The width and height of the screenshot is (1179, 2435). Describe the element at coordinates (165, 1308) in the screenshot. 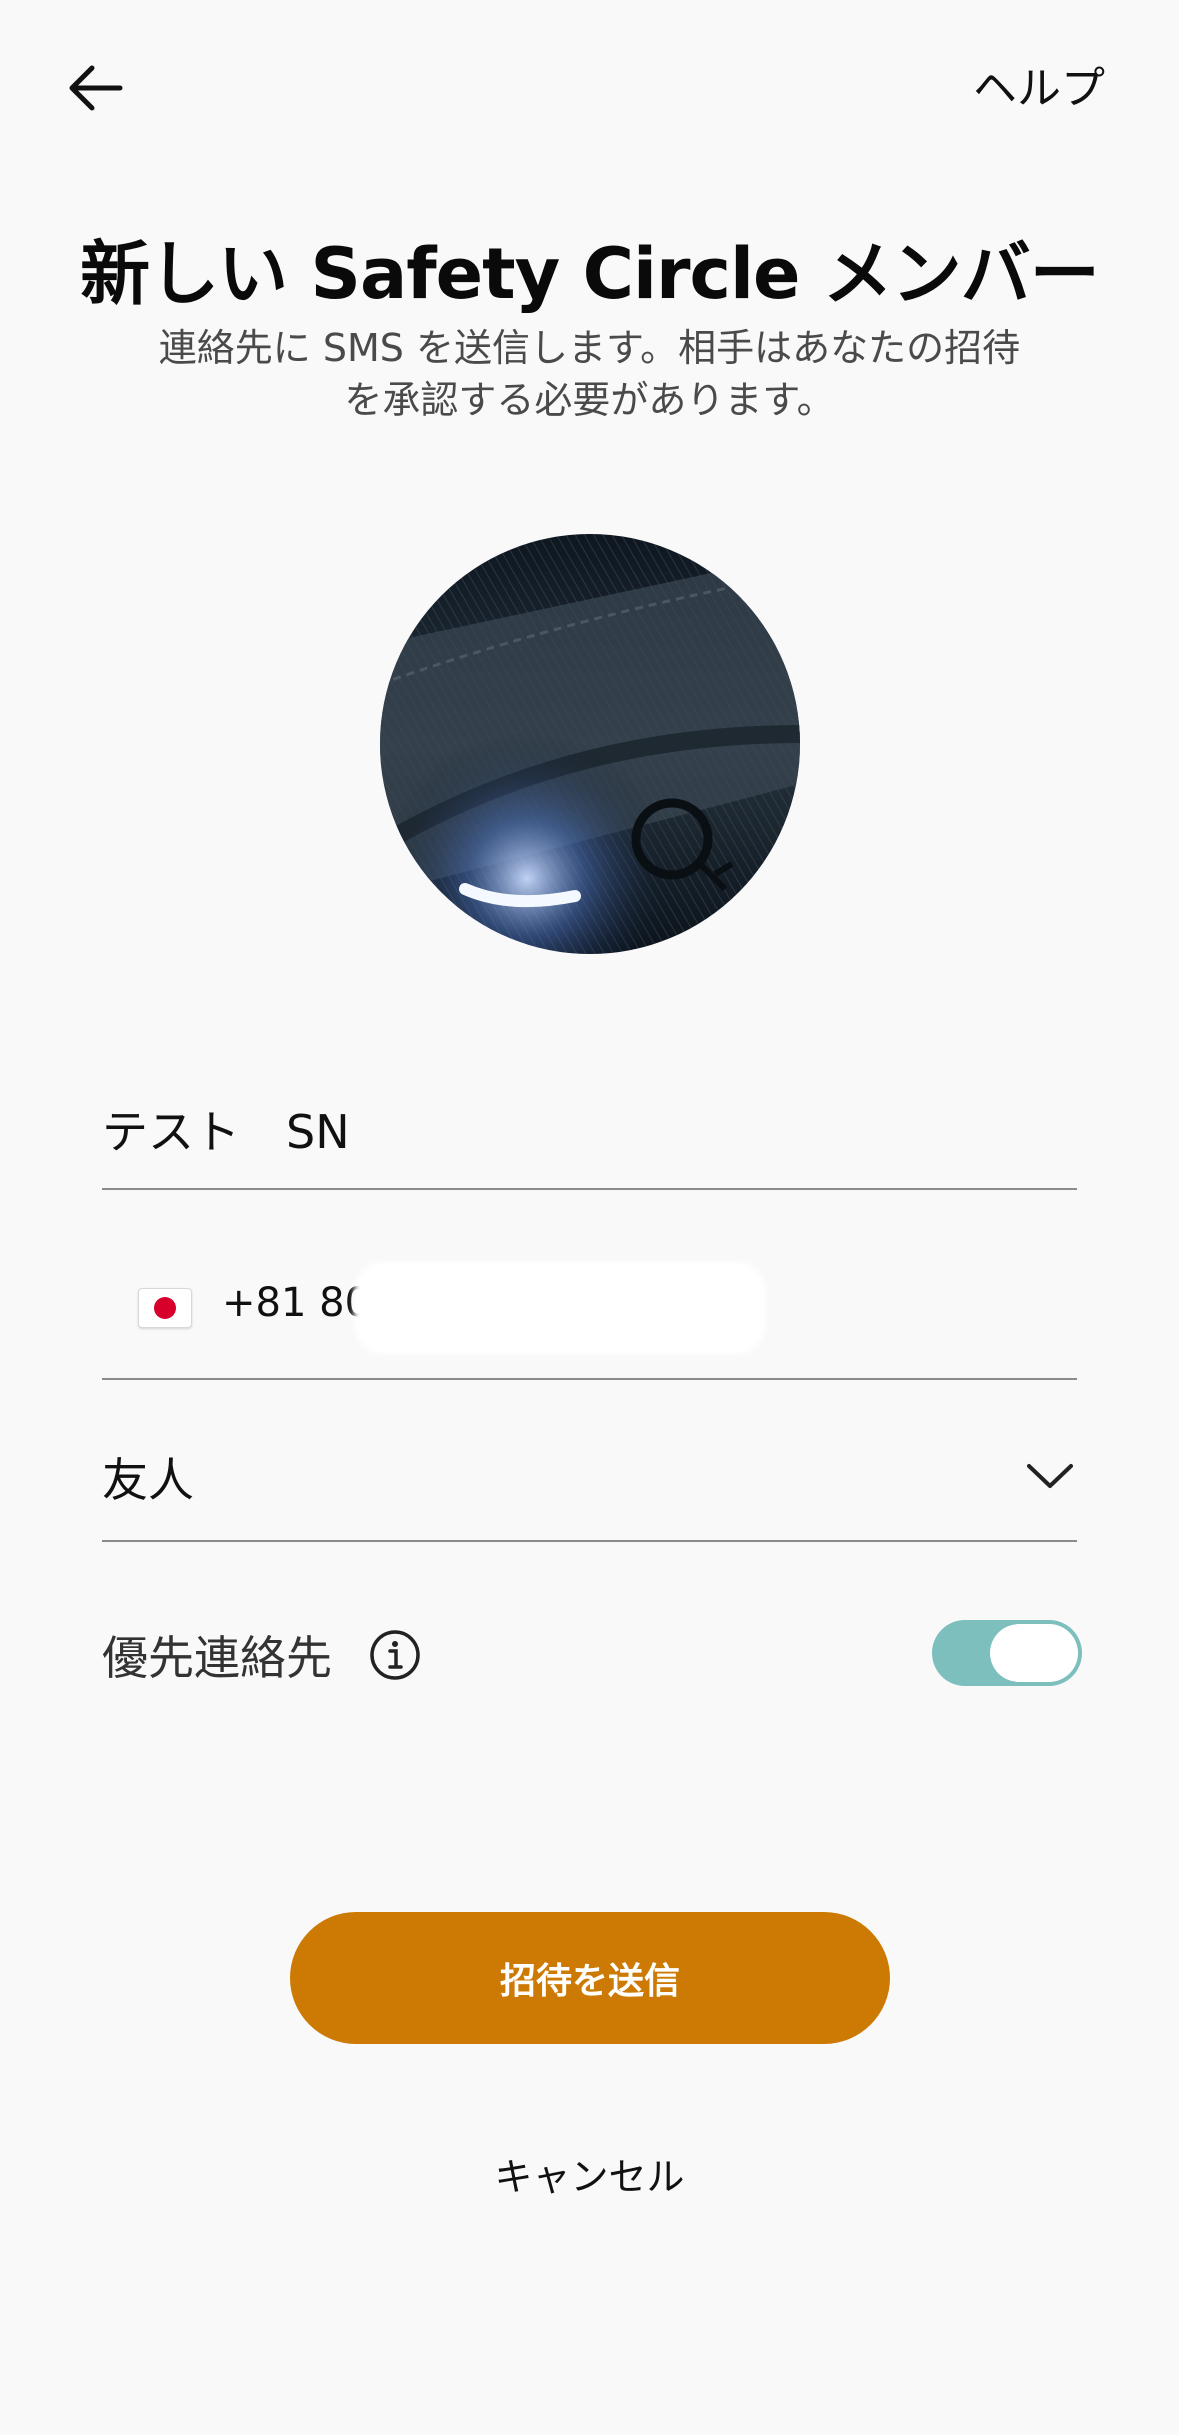

I see `japan-flag-icon` at that location.